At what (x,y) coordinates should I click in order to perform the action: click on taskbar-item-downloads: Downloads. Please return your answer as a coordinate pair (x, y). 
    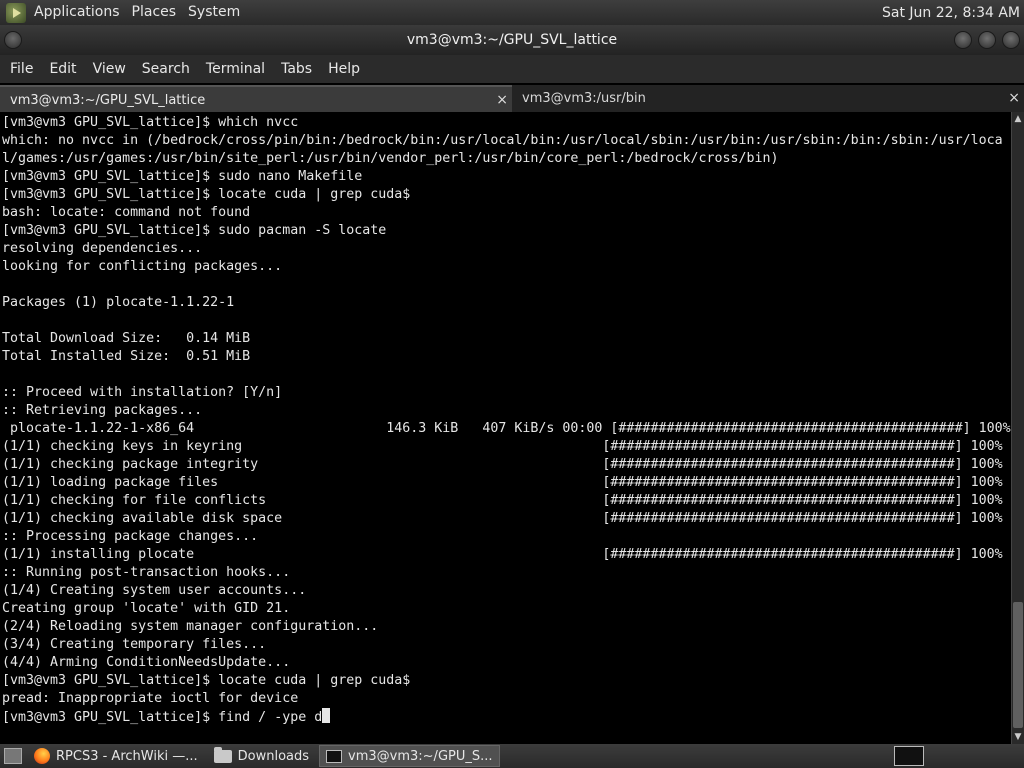
    Looking at the image, I should click on (261, 756).